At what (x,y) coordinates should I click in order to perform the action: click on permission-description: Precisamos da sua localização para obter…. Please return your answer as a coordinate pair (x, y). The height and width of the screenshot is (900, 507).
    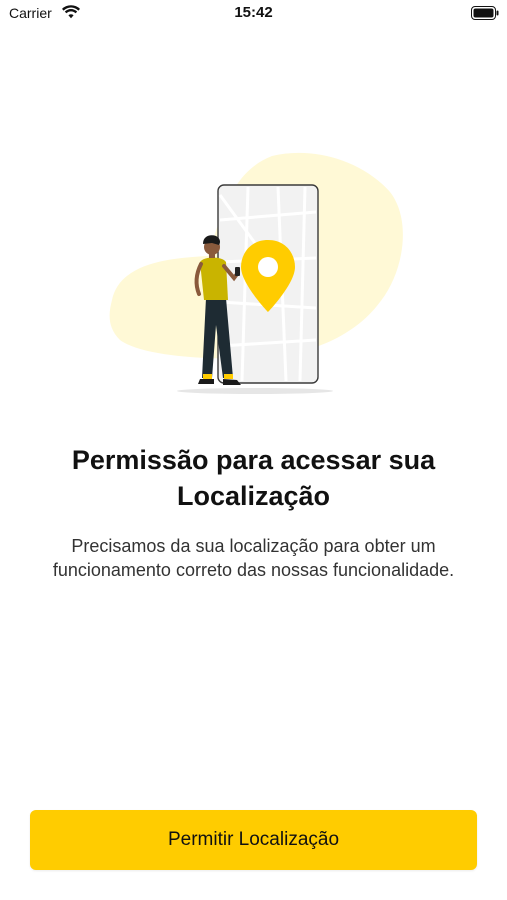
    Looking at the image, I should click on (253, 558).